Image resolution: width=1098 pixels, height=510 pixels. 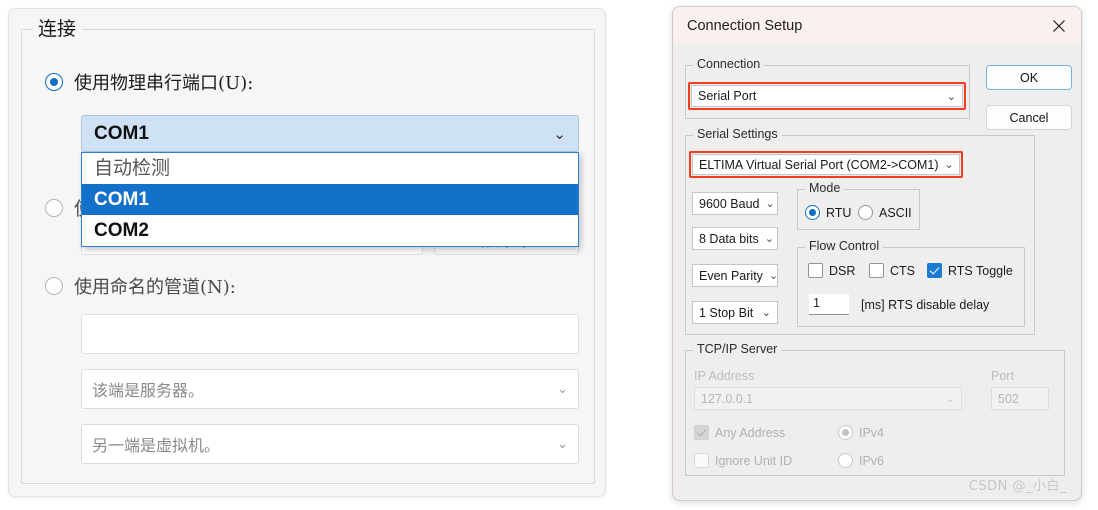 I want to click on ip-address-label: IP Address, so click(x=724, y=376).